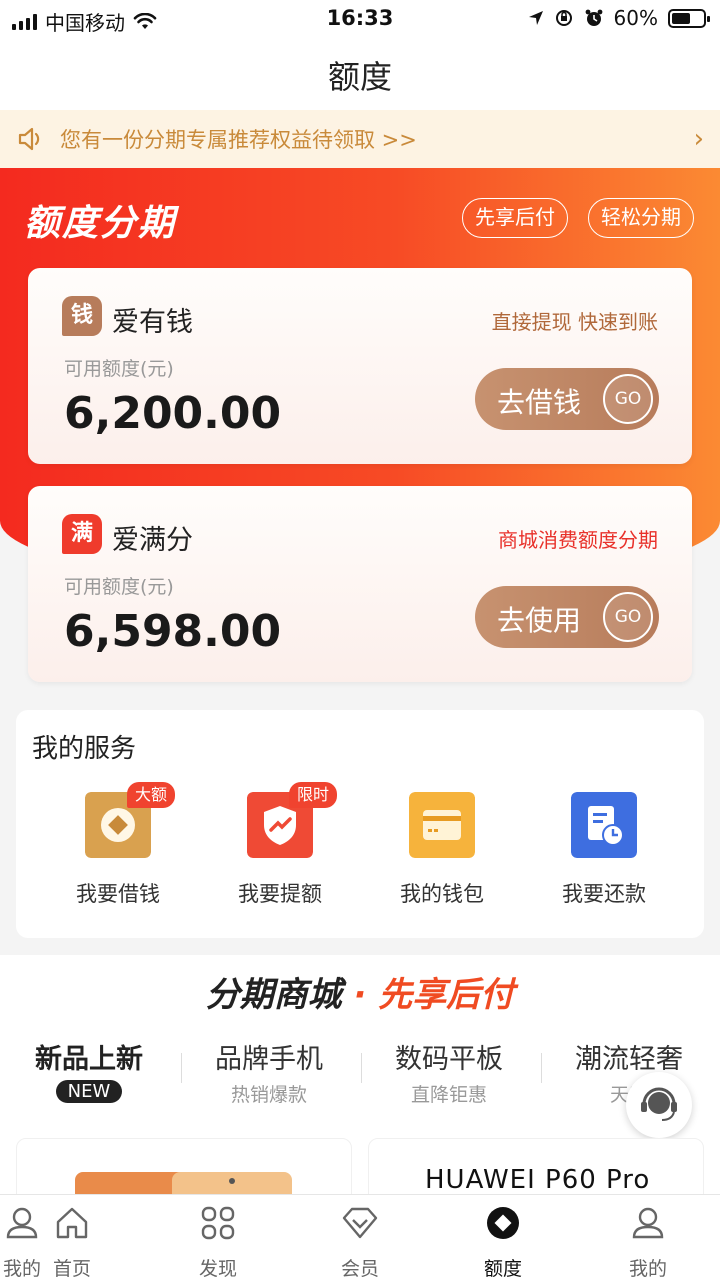  Describe the element at coordinates (574, 322) in the screenshot. I see `product-tagline: 直接提现 快速到账` at that location.